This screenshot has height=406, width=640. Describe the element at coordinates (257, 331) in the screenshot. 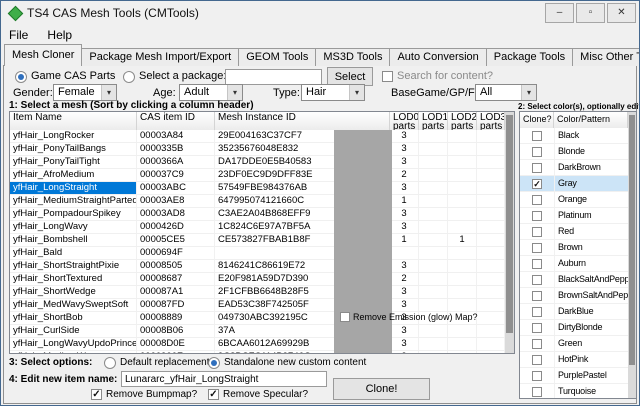

I see `table-row: yfHair_CurlSide 00008B06 37A 3` at that location.